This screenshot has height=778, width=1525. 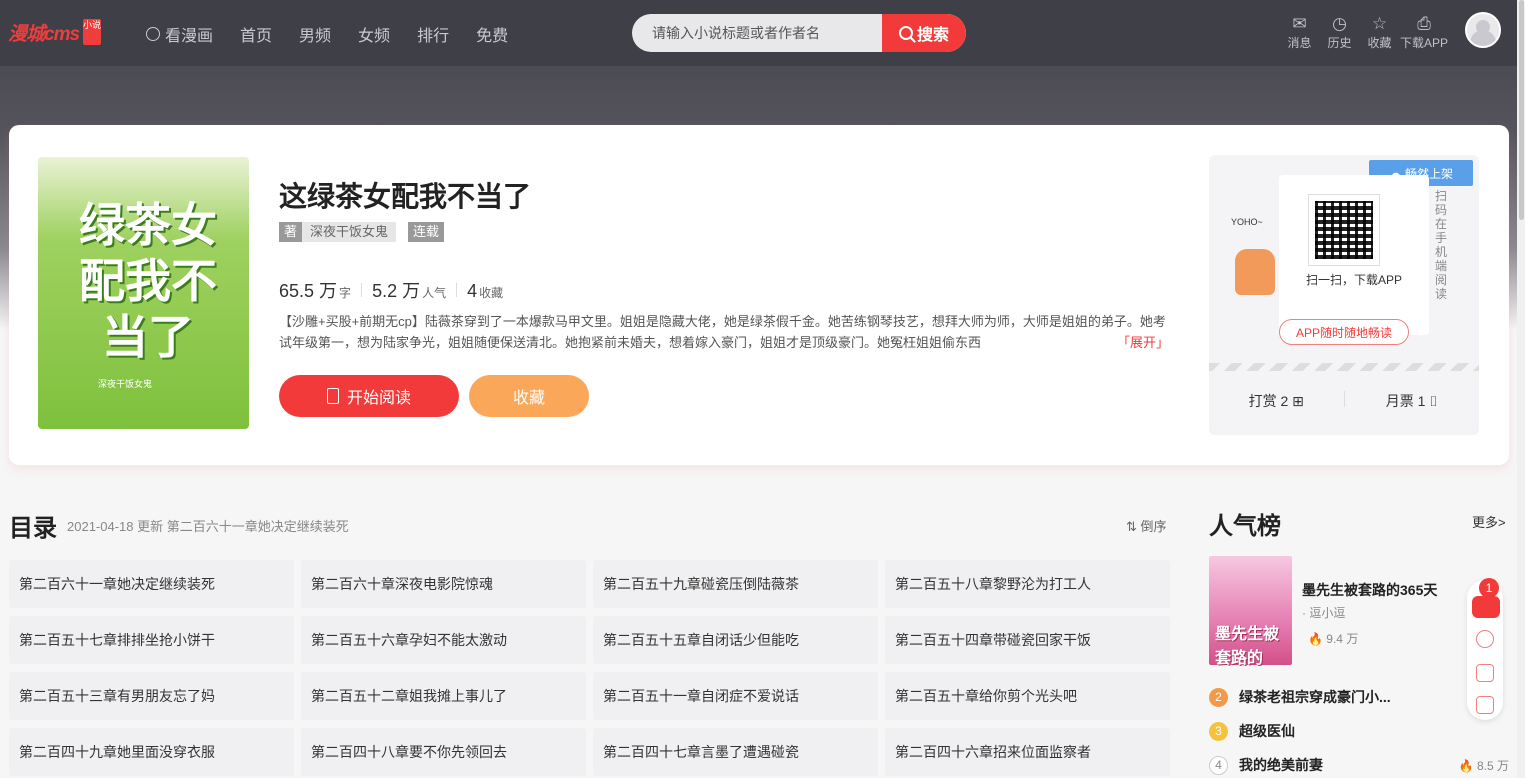 I want to click on qr-caption: 扫一扫，下载APP, so click(x=1353, y=280).